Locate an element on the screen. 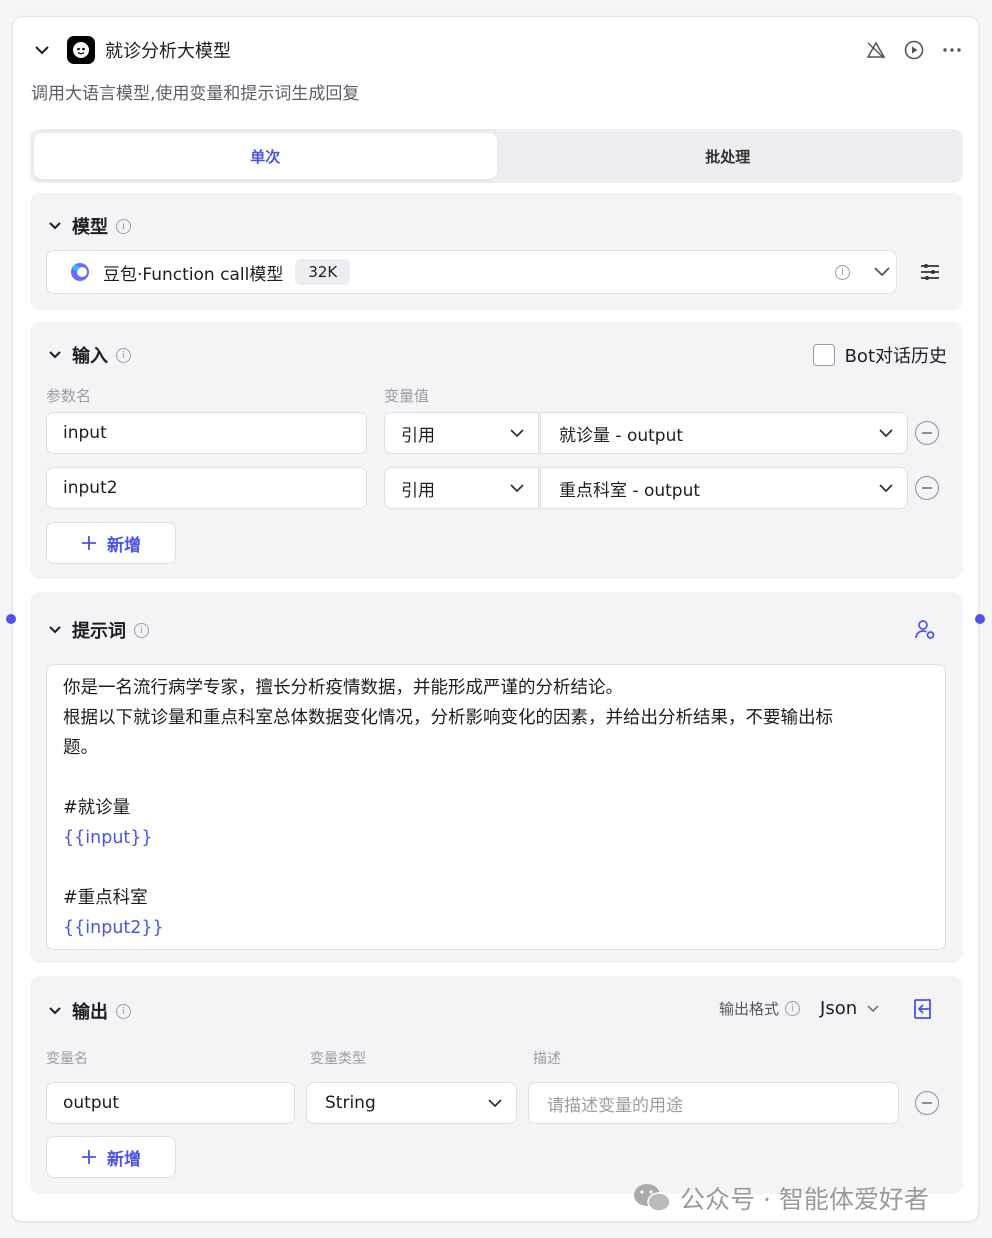 This screenshot has width=992, height=1238. wechat-icon is located at coordinates (652, 1198).